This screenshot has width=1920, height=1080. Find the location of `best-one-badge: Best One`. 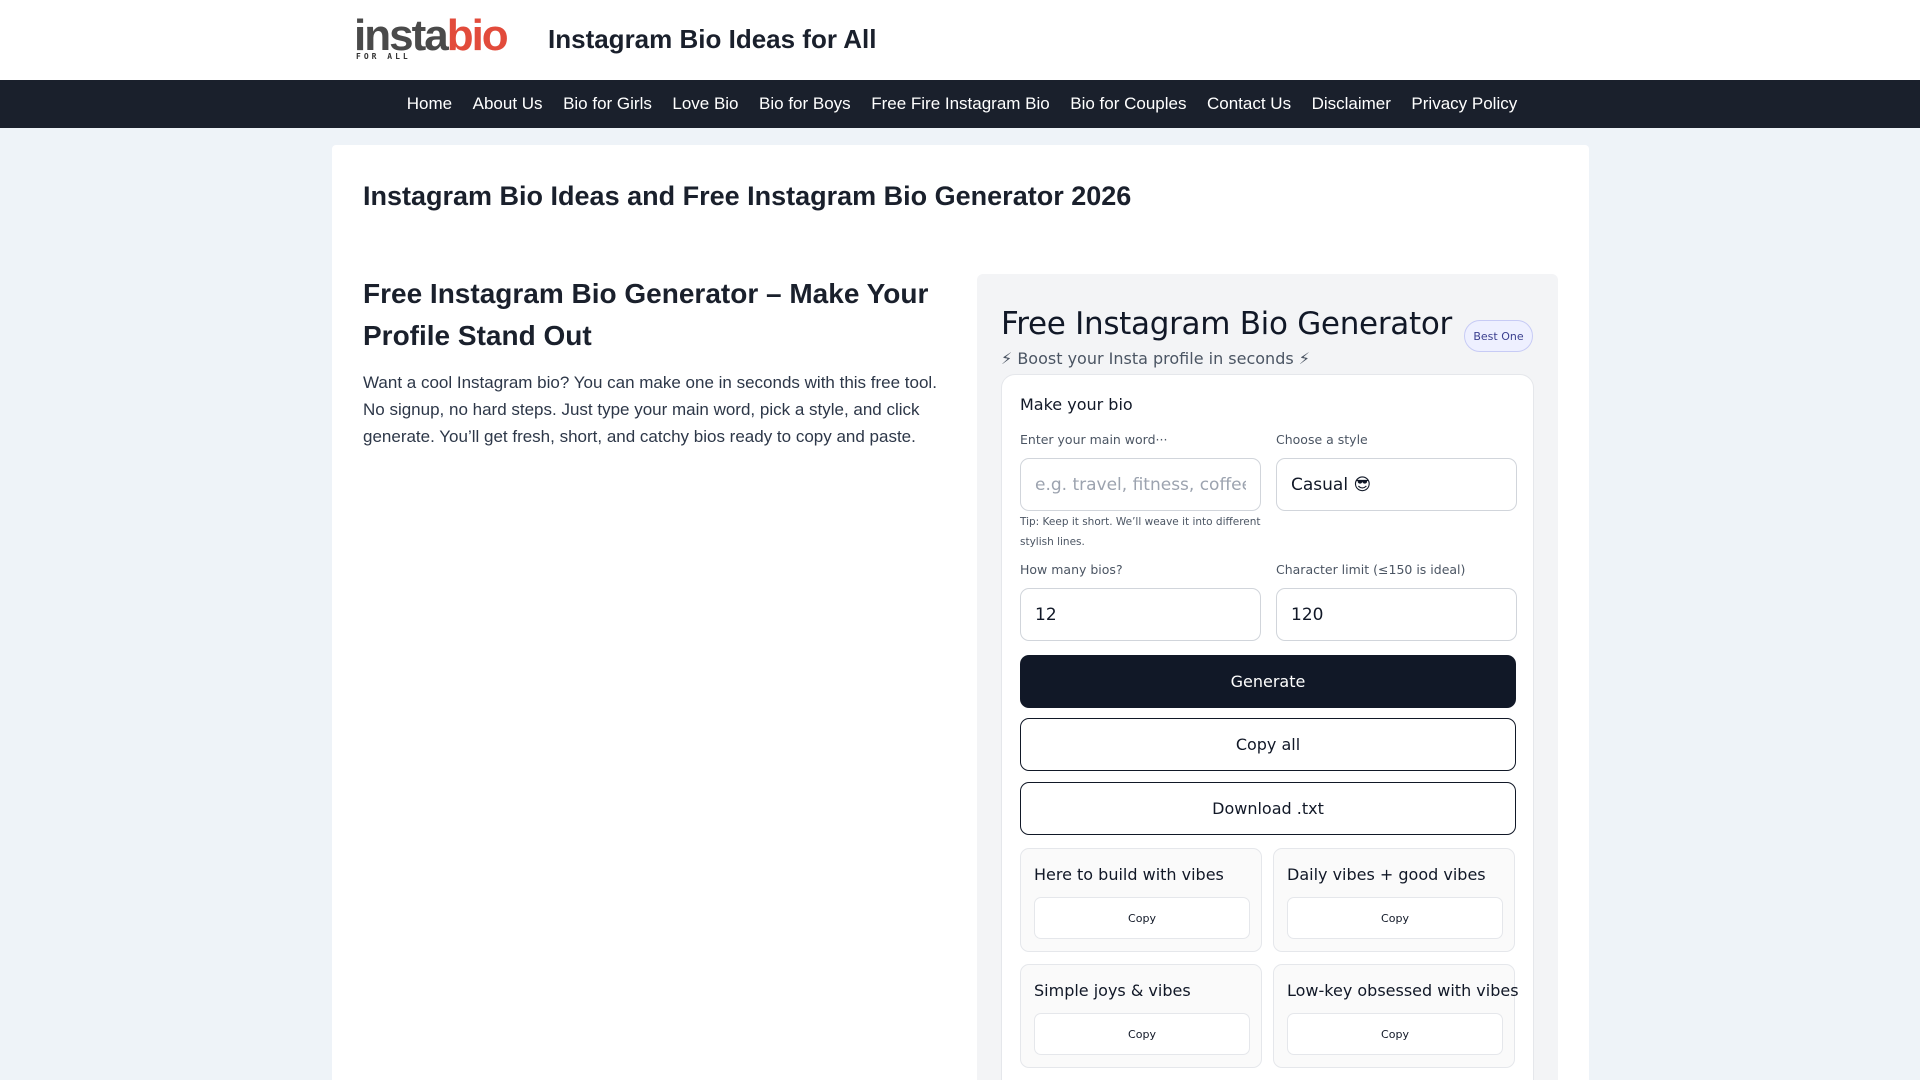

best-one-badge: Best One is located at coordinates (1498, 336).